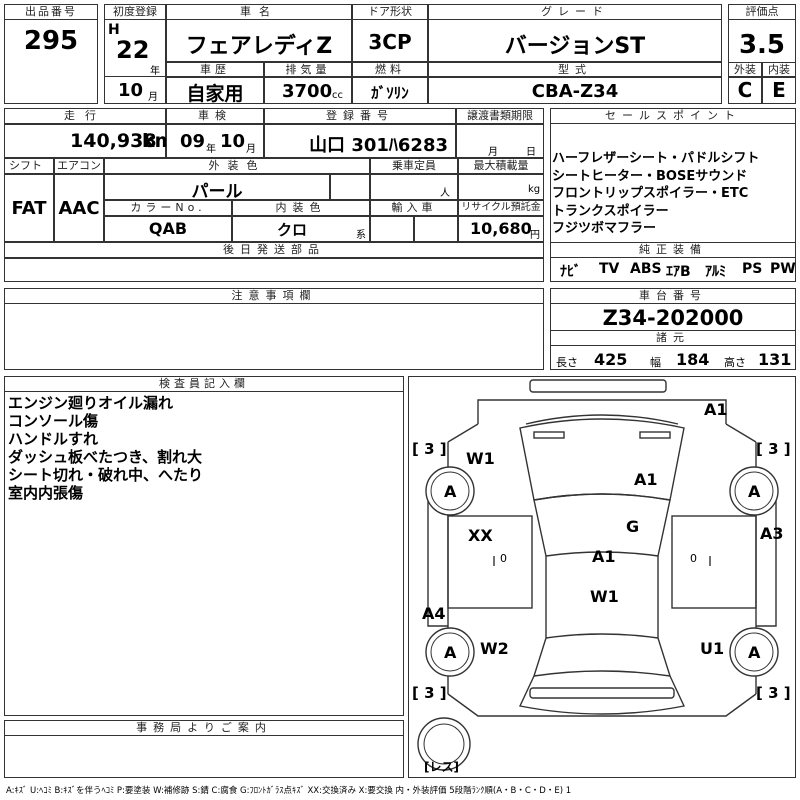  I want to click on color-label: 外装色, so click(237, 166).